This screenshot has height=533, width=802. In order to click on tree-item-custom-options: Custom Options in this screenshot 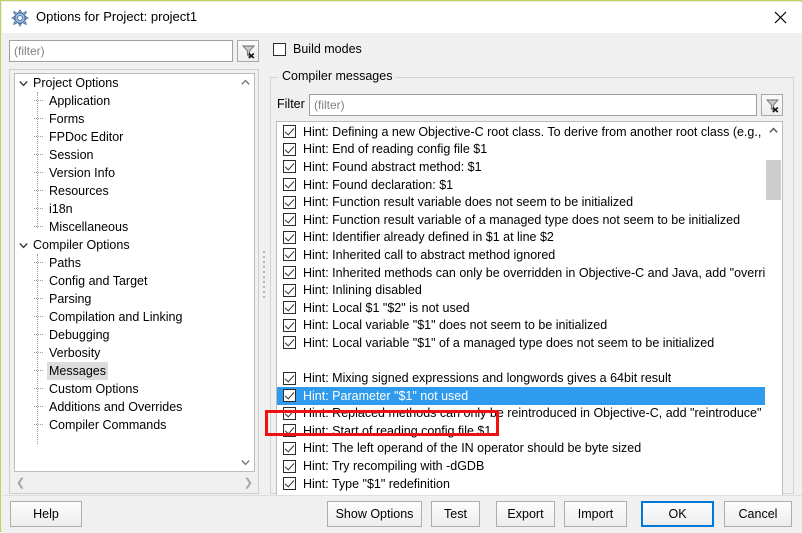, I will do `click(126, 389)`.